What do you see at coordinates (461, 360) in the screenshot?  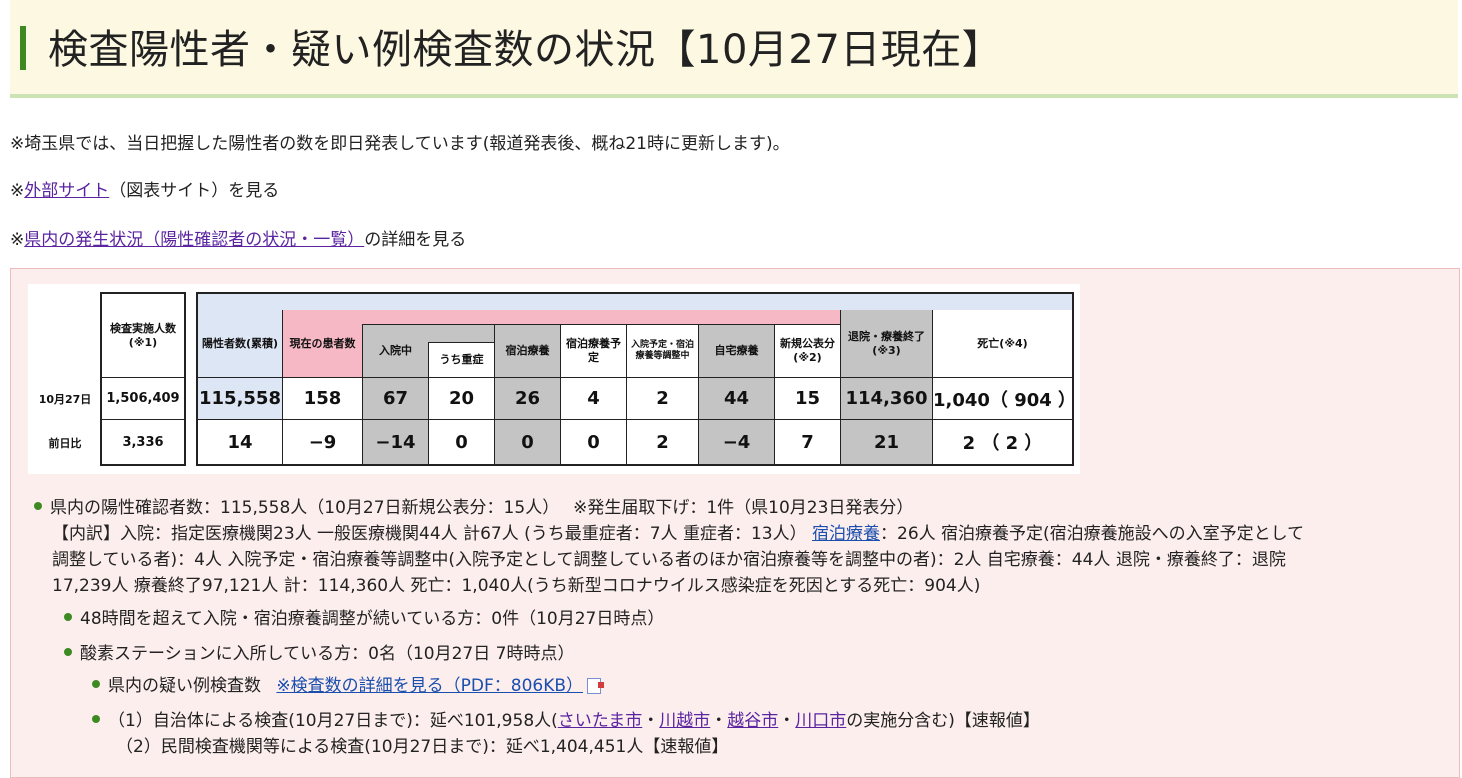 I see `header-severe: うち重症` at bounding box center [461, 360].